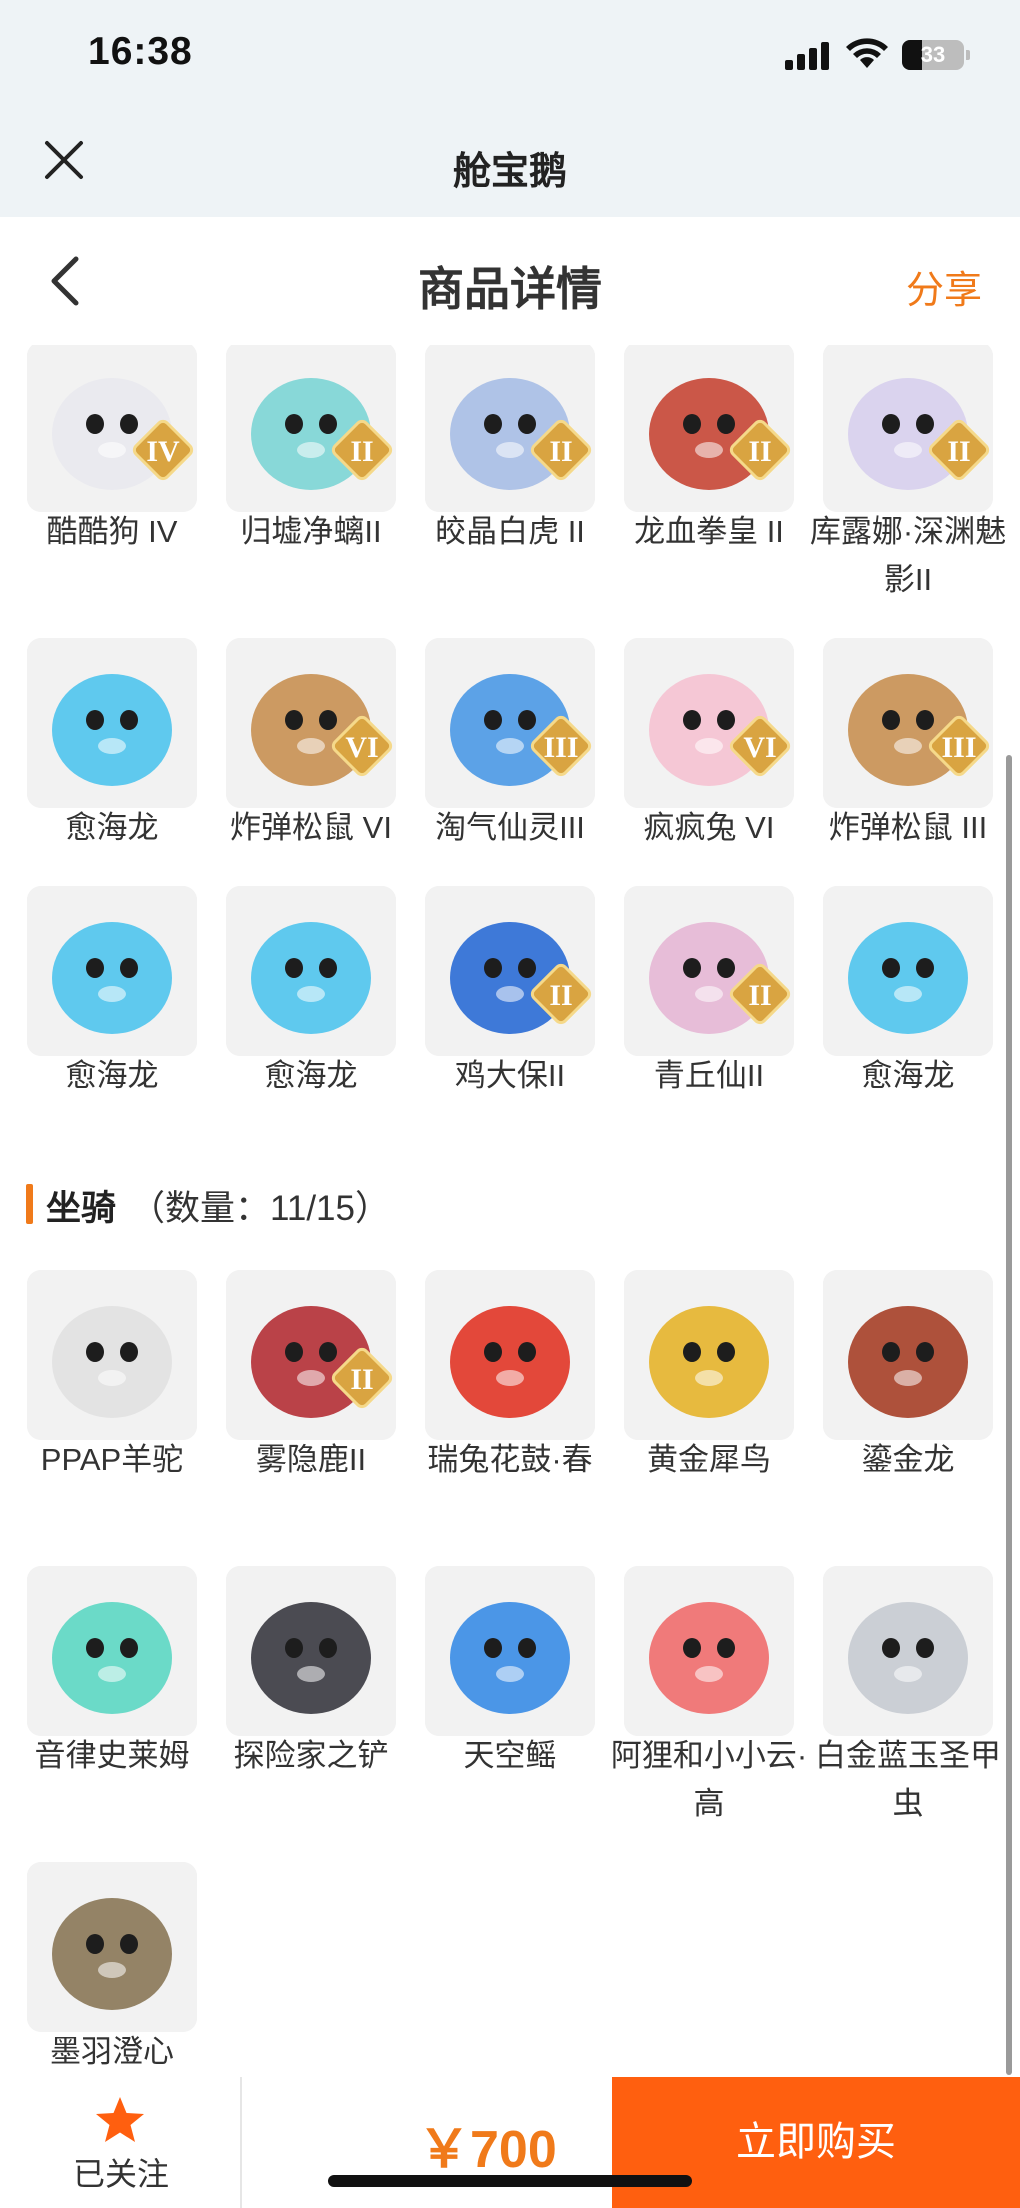 Image resolution: width=1020 pixels, height=2208 pixels. Describe the element at coordinates (908, 1459) in the screenshot. I see `mount-item-name: 鎏金龙` at that location.